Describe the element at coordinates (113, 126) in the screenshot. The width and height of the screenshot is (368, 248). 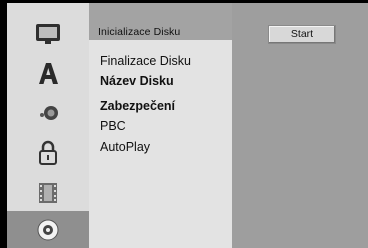
I see `menu-item-pbc: PBC` at that location.